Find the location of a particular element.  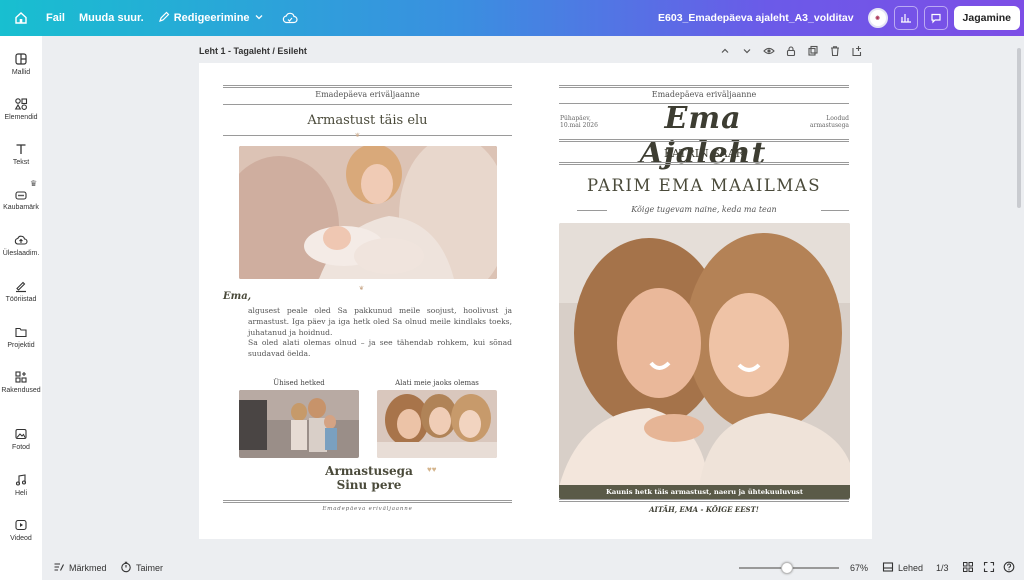

add-page-icon is located at coordinates (857, 51).